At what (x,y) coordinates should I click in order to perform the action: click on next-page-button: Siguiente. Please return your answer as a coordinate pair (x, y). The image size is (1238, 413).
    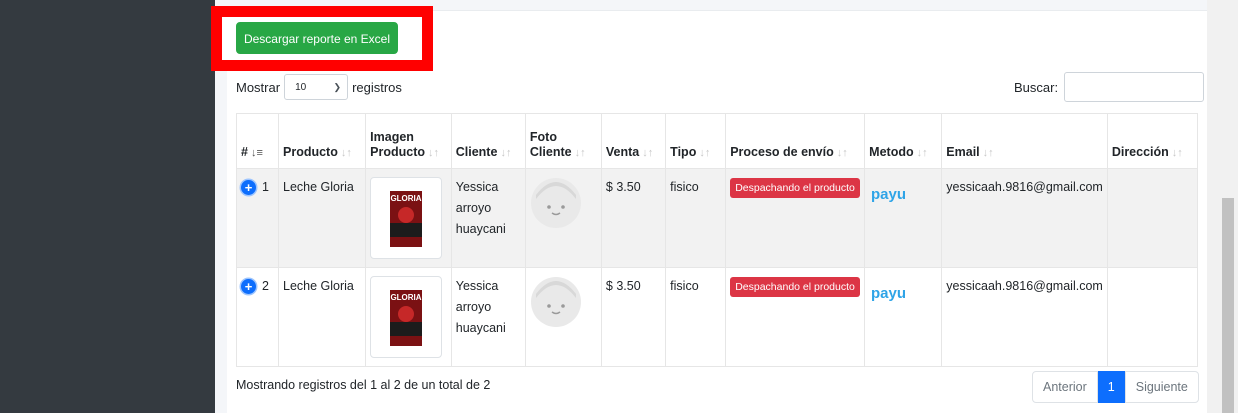
    Looking at the image, I should click on (1161, 387).